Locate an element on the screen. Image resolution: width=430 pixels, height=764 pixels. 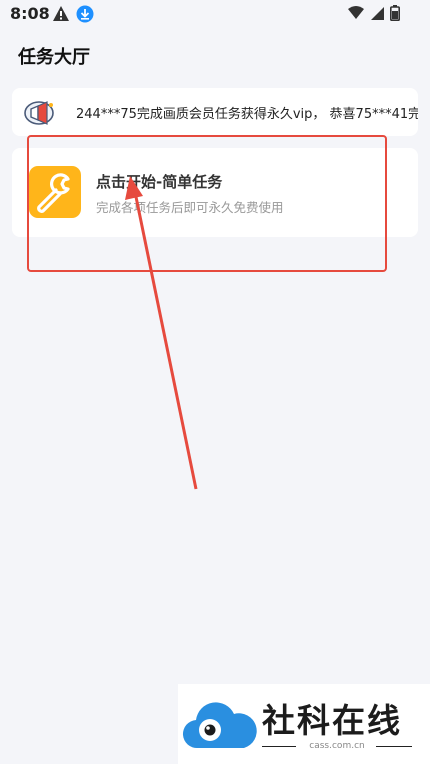
status-bar: 8:08 is located at coordinates (215, 15).